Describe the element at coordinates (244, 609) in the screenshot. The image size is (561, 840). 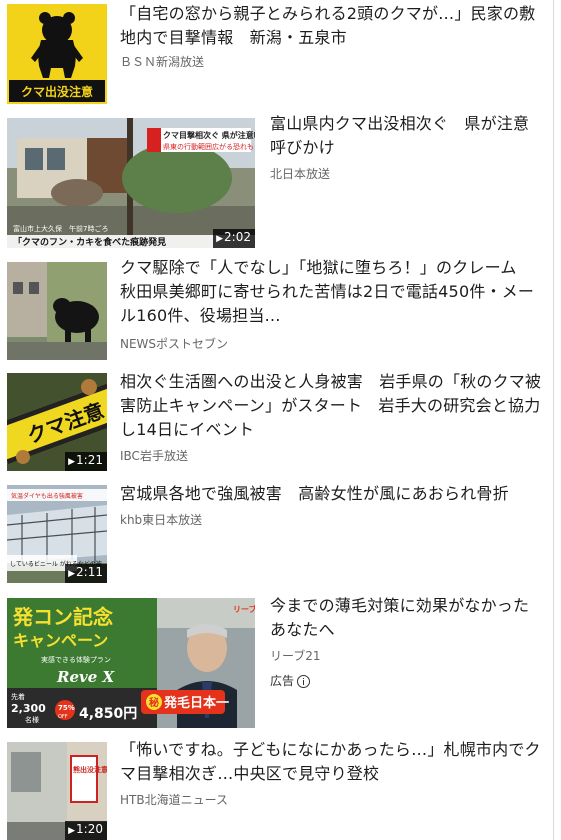
I see `svg-text: リーブ21` at that location.